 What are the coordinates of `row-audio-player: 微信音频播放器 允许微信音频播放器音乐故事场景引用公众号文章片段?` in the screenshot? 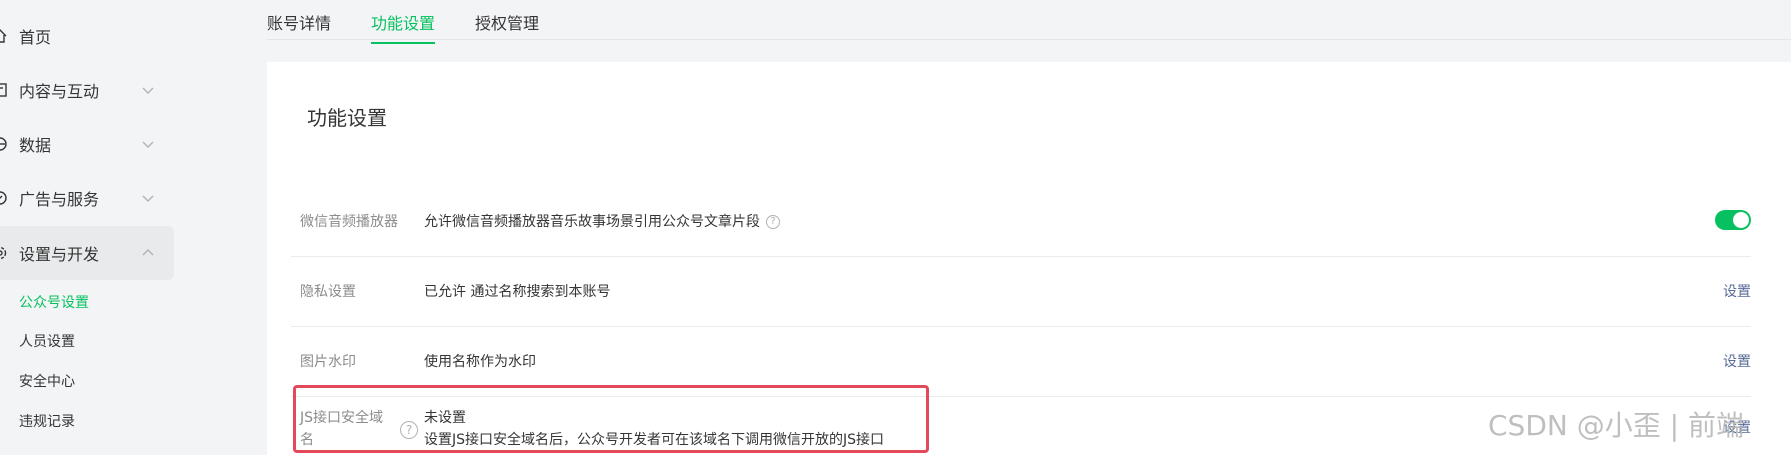 It's located at (1021, 222).